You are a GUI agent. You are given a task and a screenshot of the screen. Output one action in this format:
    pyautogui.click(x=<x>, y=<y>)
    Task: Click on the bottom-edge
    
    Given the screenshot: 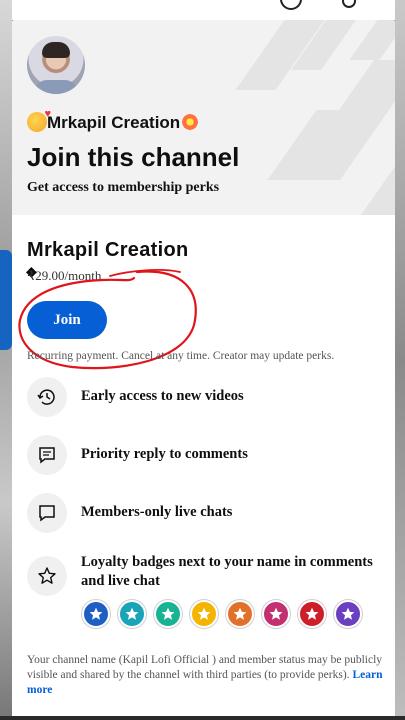 What is the action you would take?
    pyautogui.click(x=202, y=718)
    